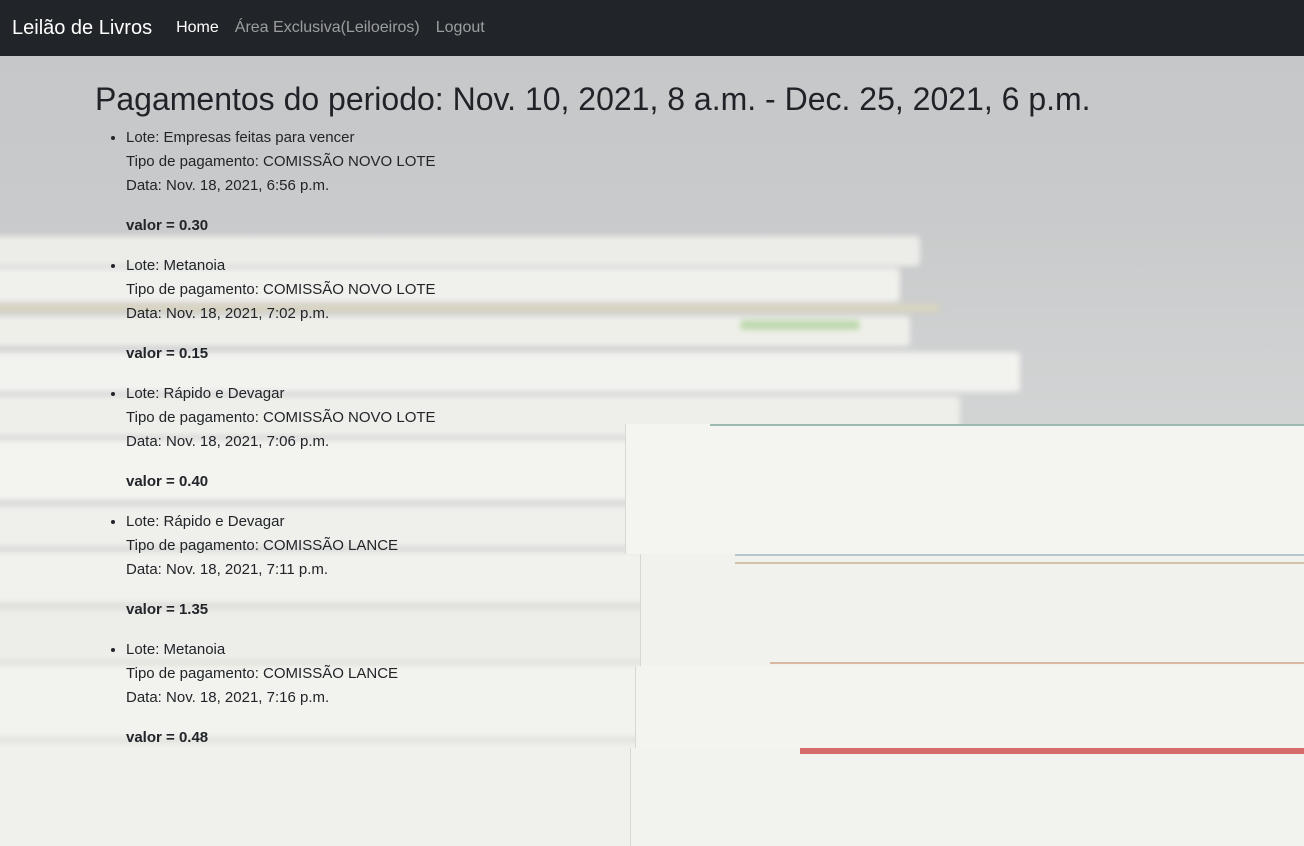 The image size is (1304, 846). Describe the element at coordinates (167, 226) in the screenshot. I see `payment-value: valor = 0.30` at that location.